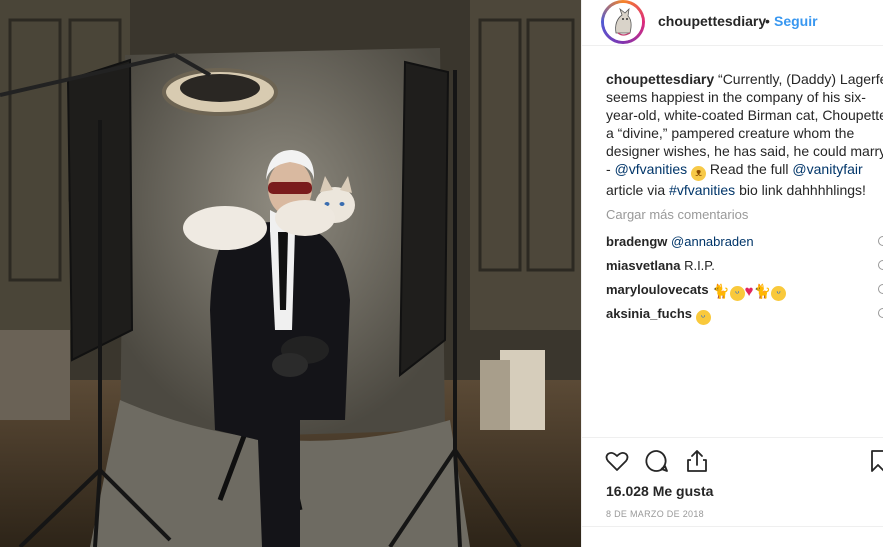 The width and height of the screenshot is (883, 547). I want to click on follow-button: Seguir, so click(796, 21).